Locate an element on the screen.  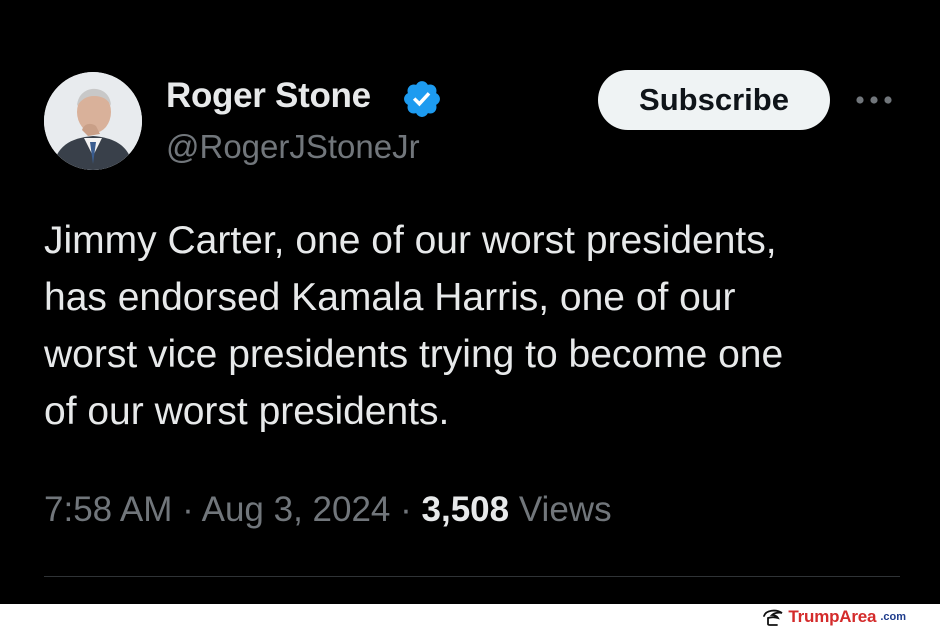
author-avatar is located at coordinates (93, 121).